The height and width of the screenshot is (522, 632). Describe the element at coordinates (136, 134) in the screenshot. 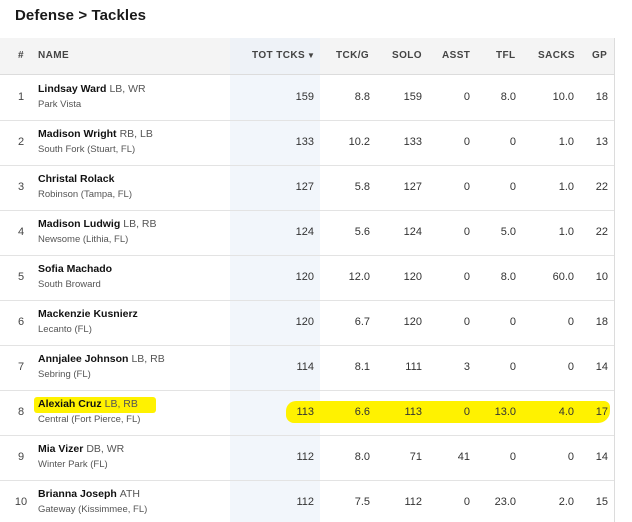

I see `player-position: RB, LB` at that location.